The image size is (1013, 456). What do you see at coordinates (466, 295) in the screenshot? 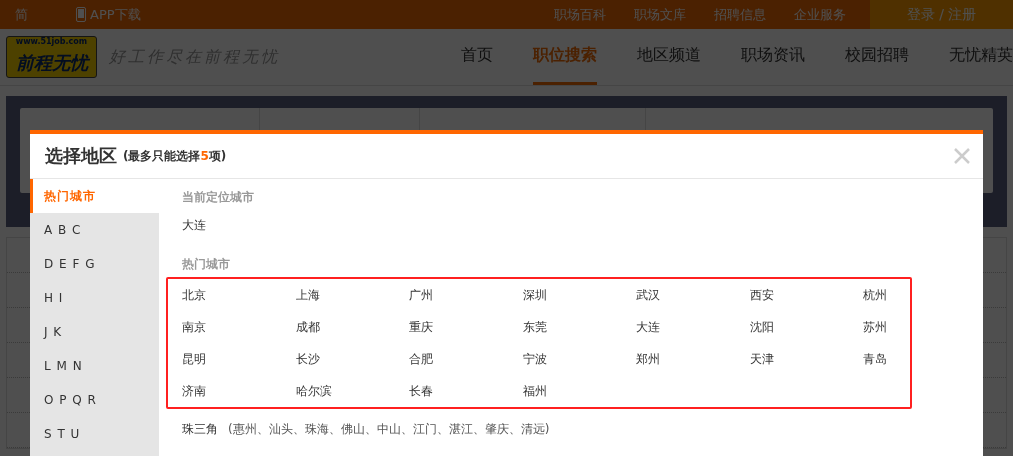
I see `city-option: 广州` at bounding box center [466, 295].